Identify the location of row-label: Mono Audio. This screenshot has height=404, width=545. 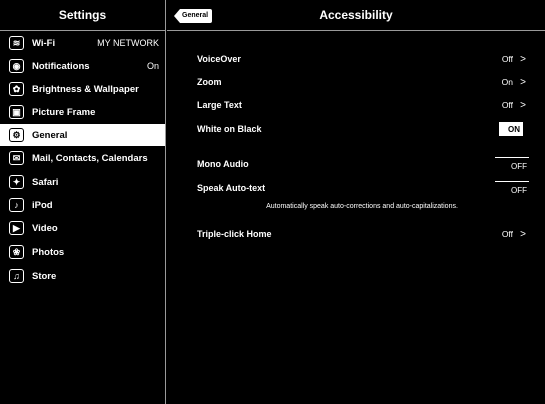
(223, 164).